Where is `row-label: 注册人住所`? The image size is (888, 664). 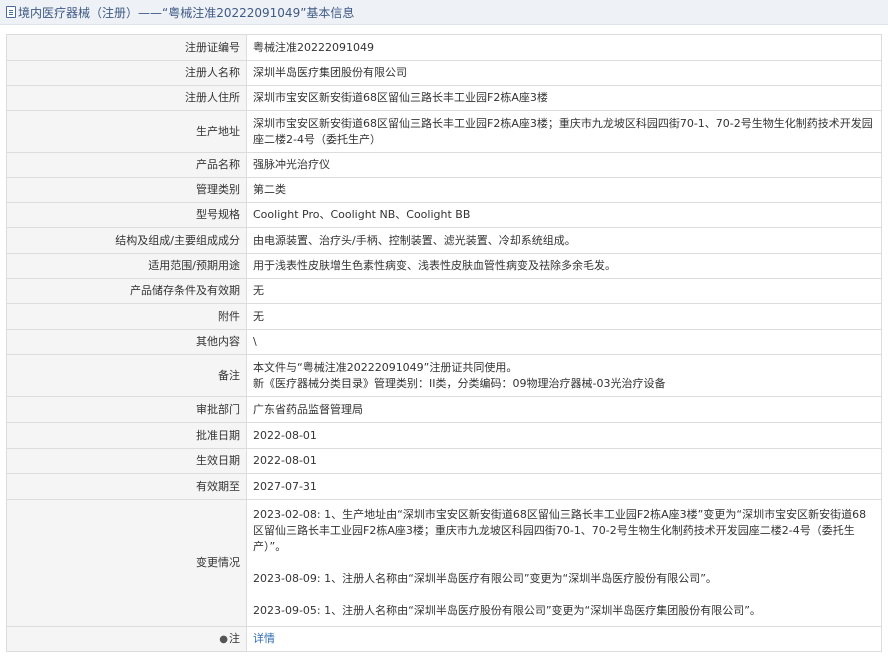 row-label: 注册人住所 is located at coordinates (126, 98).